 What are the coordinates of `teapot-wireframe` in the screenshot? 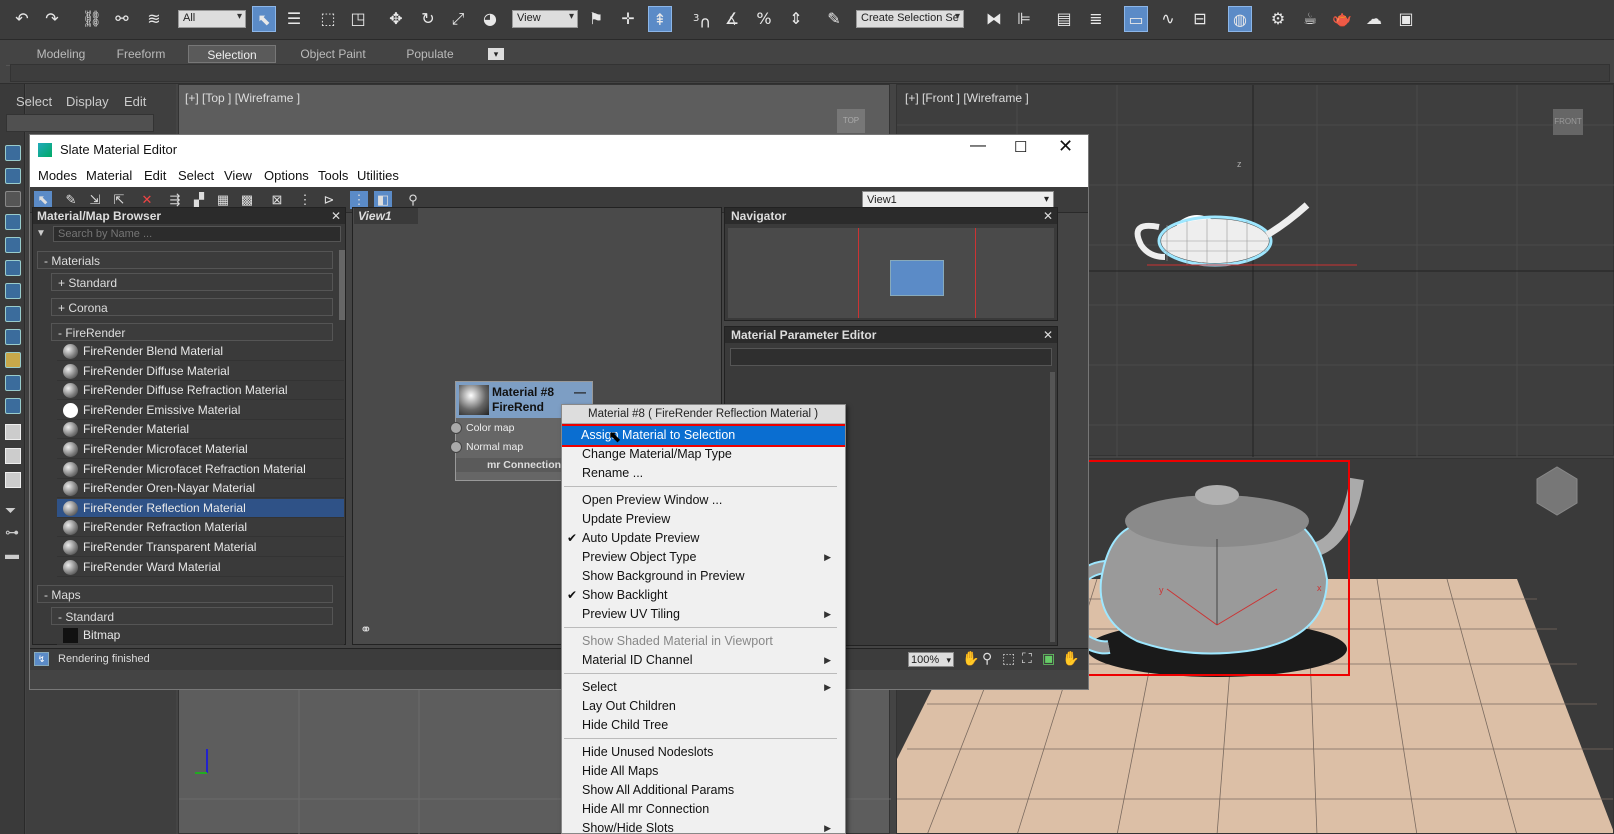 It's located at (1245, 234).